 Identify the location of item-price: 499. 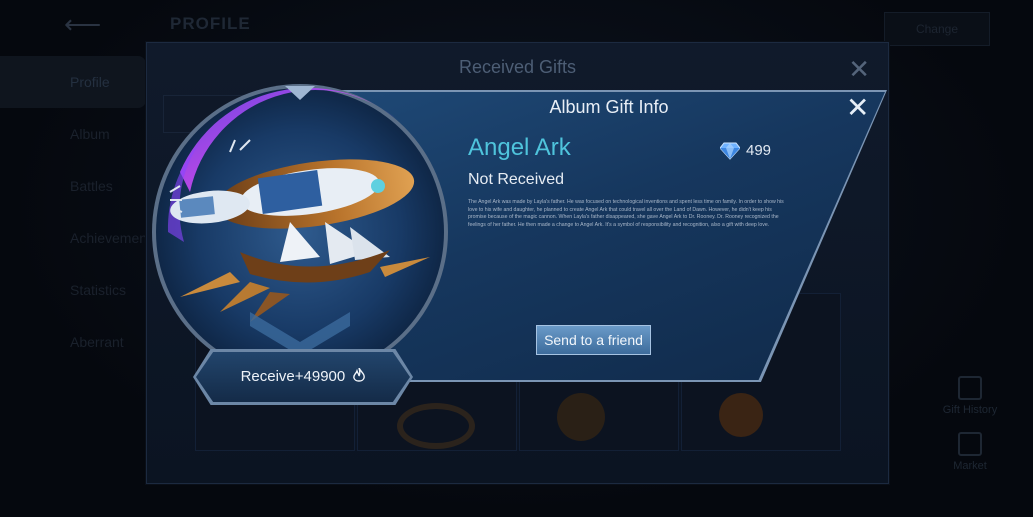
(759, 150).